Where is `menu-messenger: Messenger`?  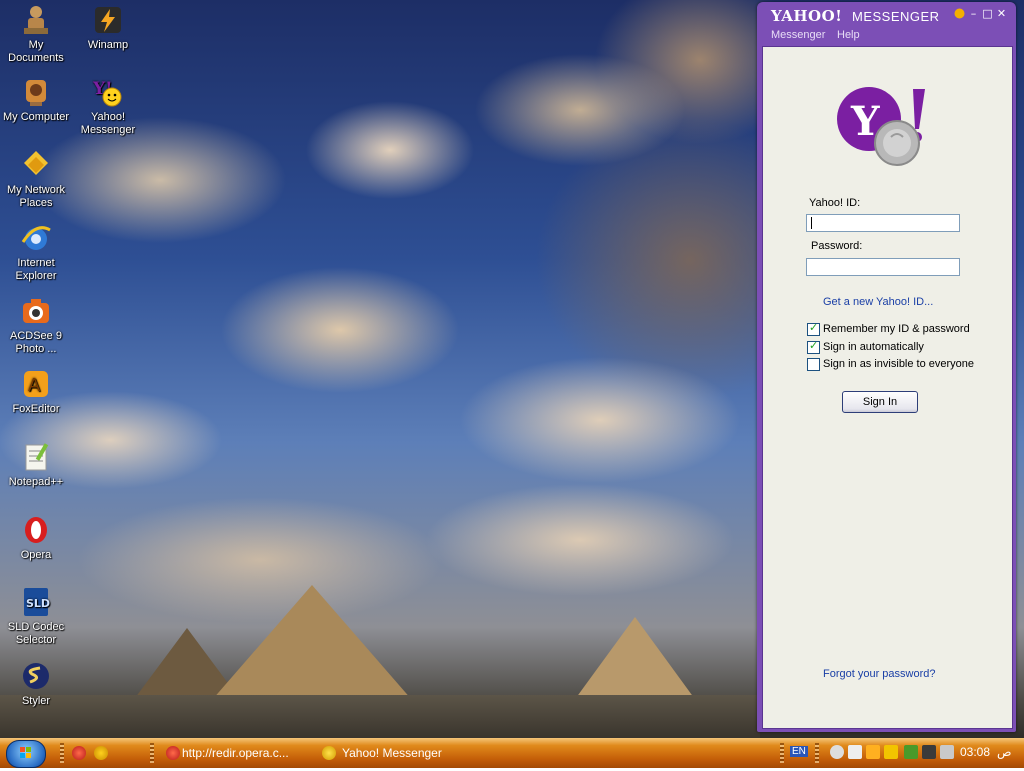
menu-messenger: Messenger is located at coordinates (798, 35).